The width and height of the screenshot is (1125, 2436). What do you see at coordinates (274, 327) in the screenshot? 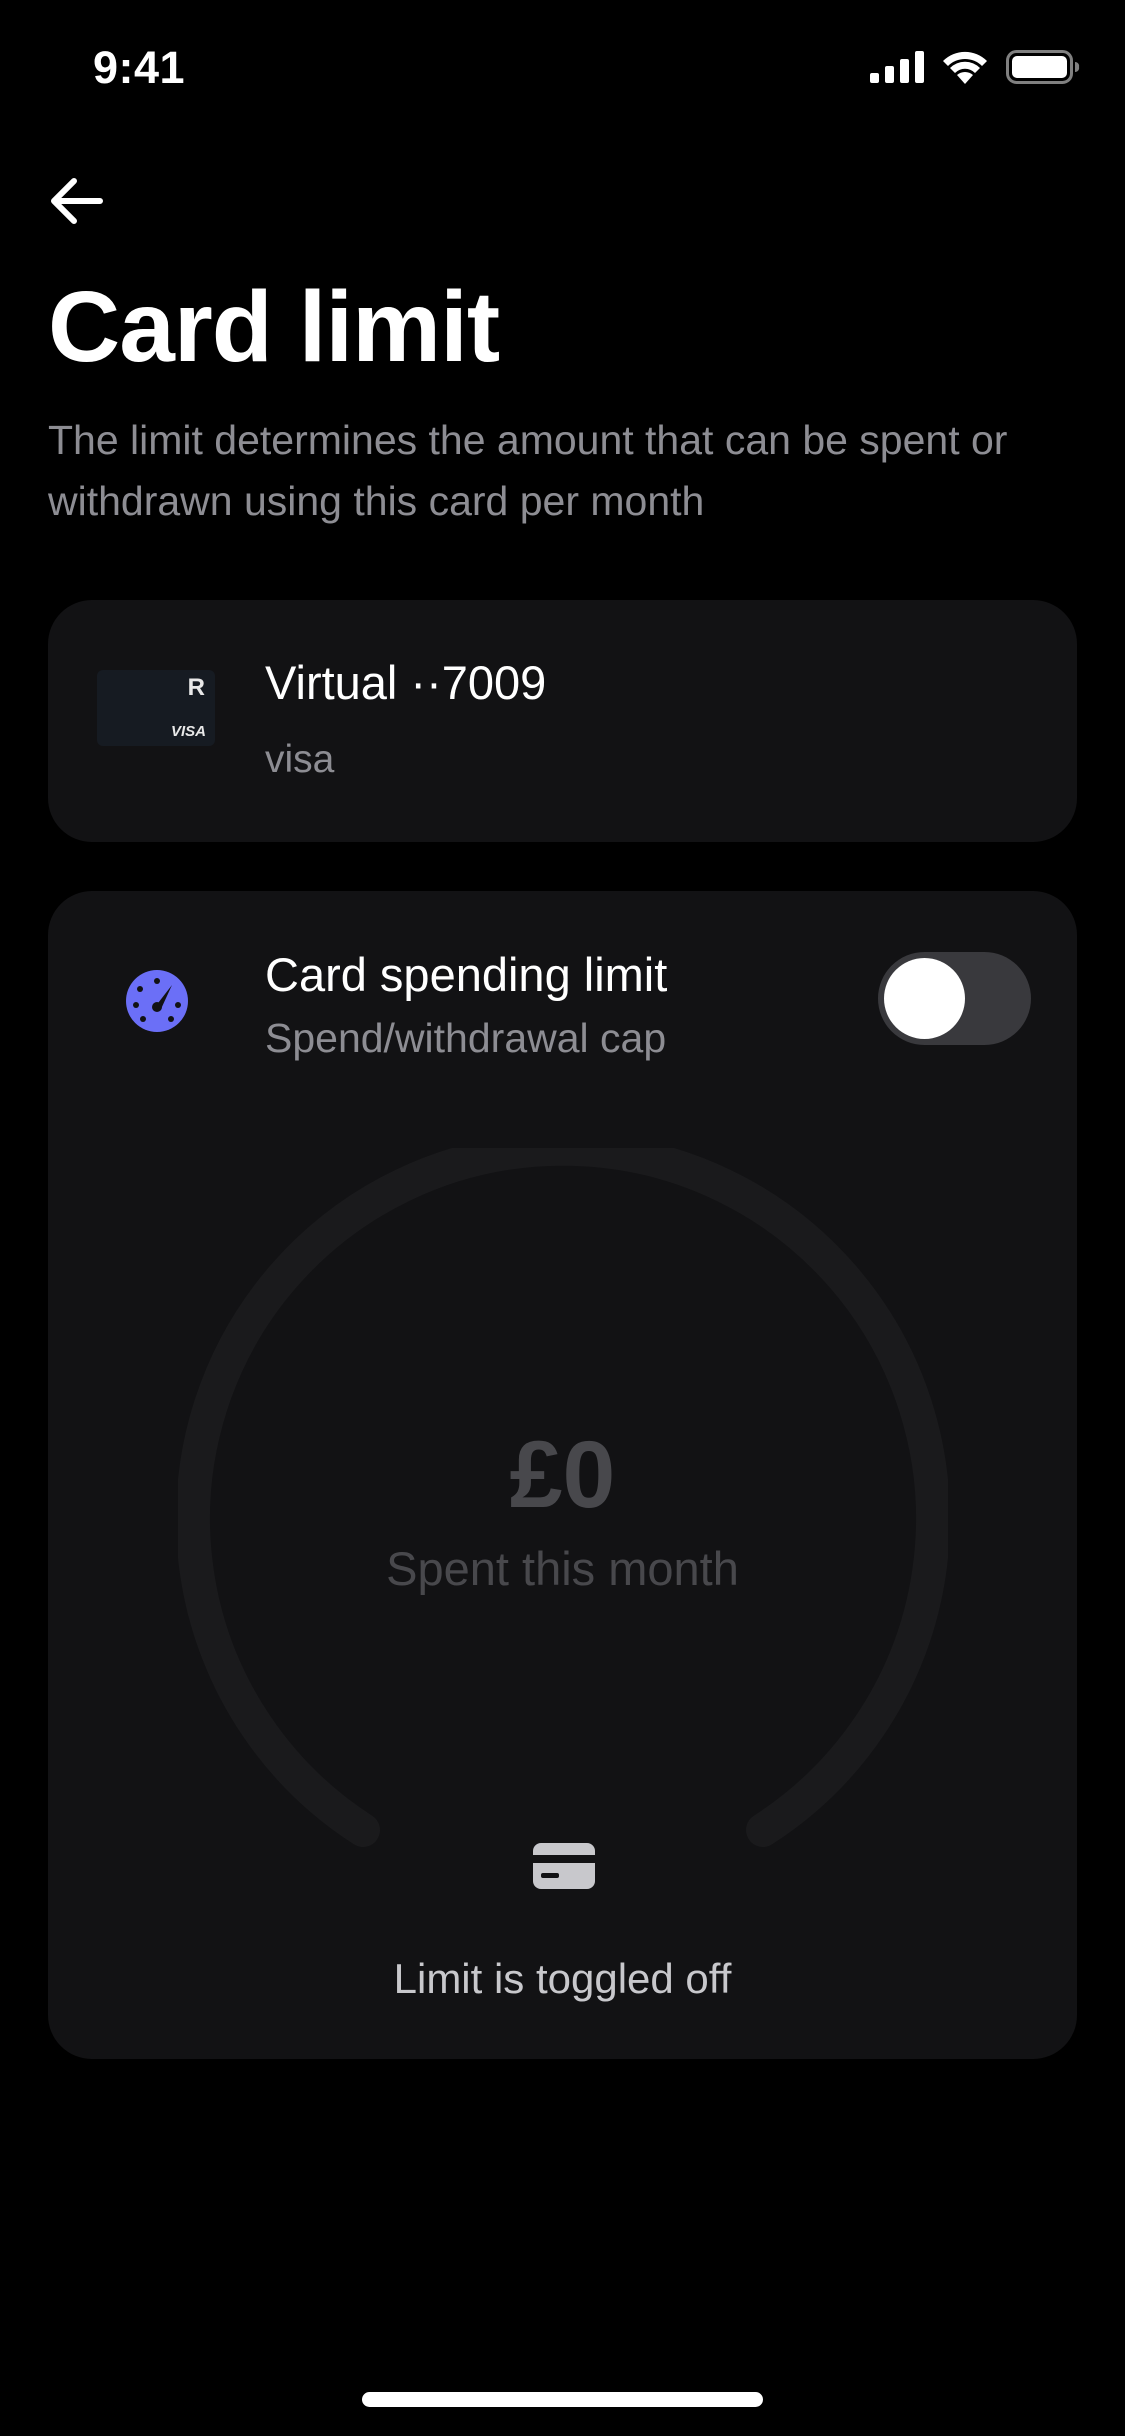
I see `page-title: Card limit` at bounding box center [274, 327].